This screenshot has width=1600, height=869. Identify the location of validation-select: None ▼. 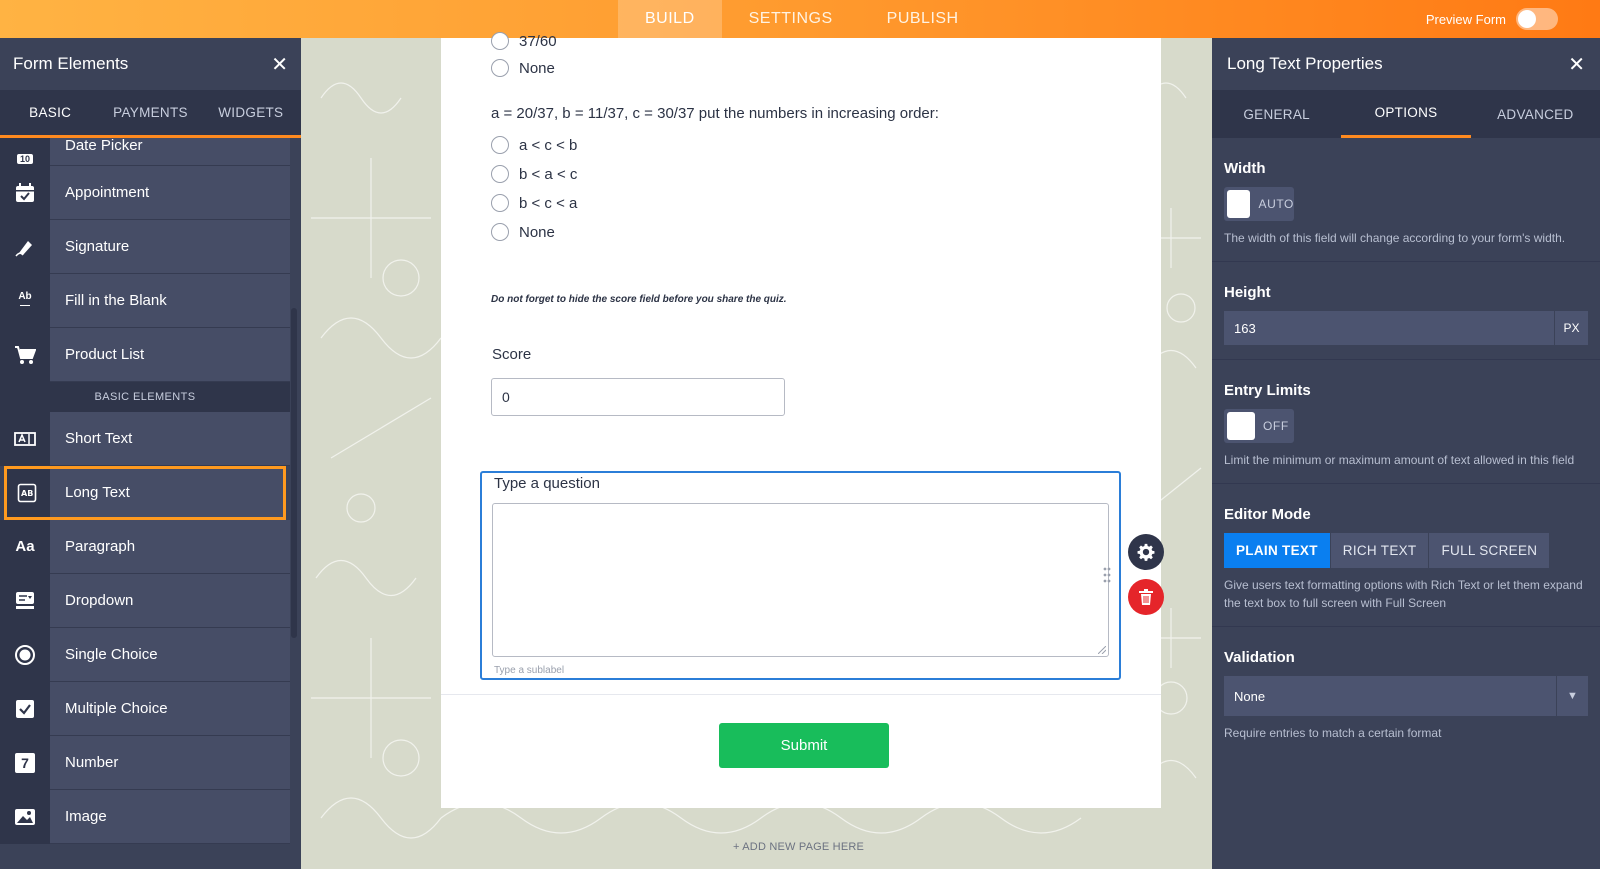
(1406, 696).